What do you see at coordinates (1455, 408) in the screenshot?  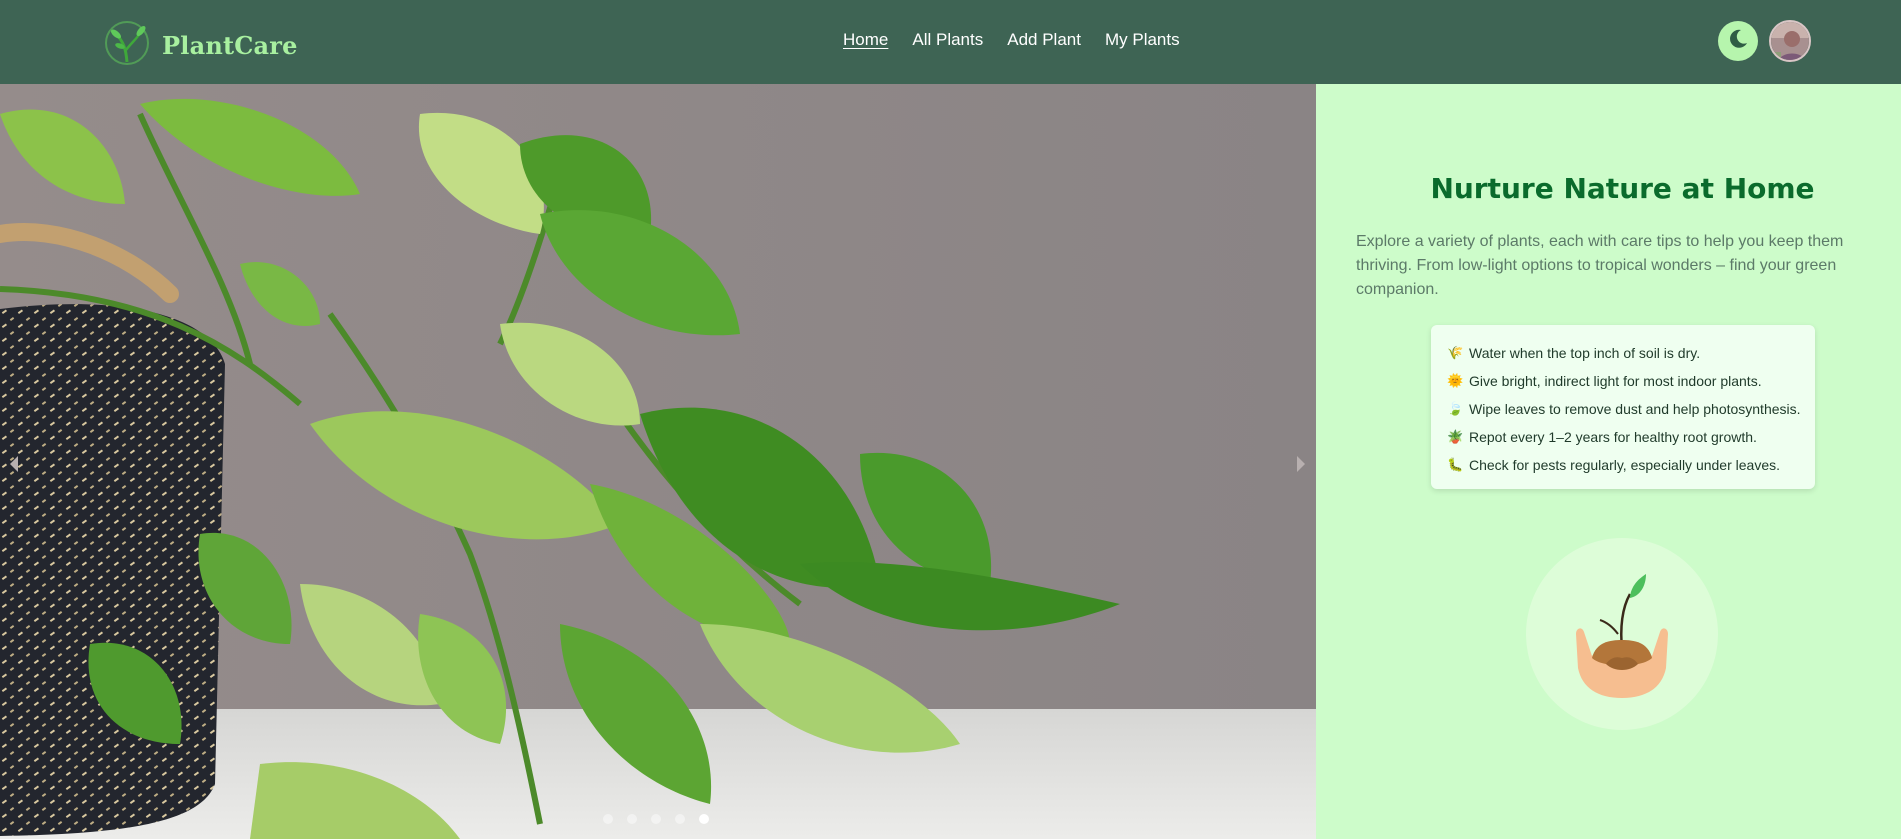 I see `leaf-icon: 🍃` at bounding box center [1455, 408].